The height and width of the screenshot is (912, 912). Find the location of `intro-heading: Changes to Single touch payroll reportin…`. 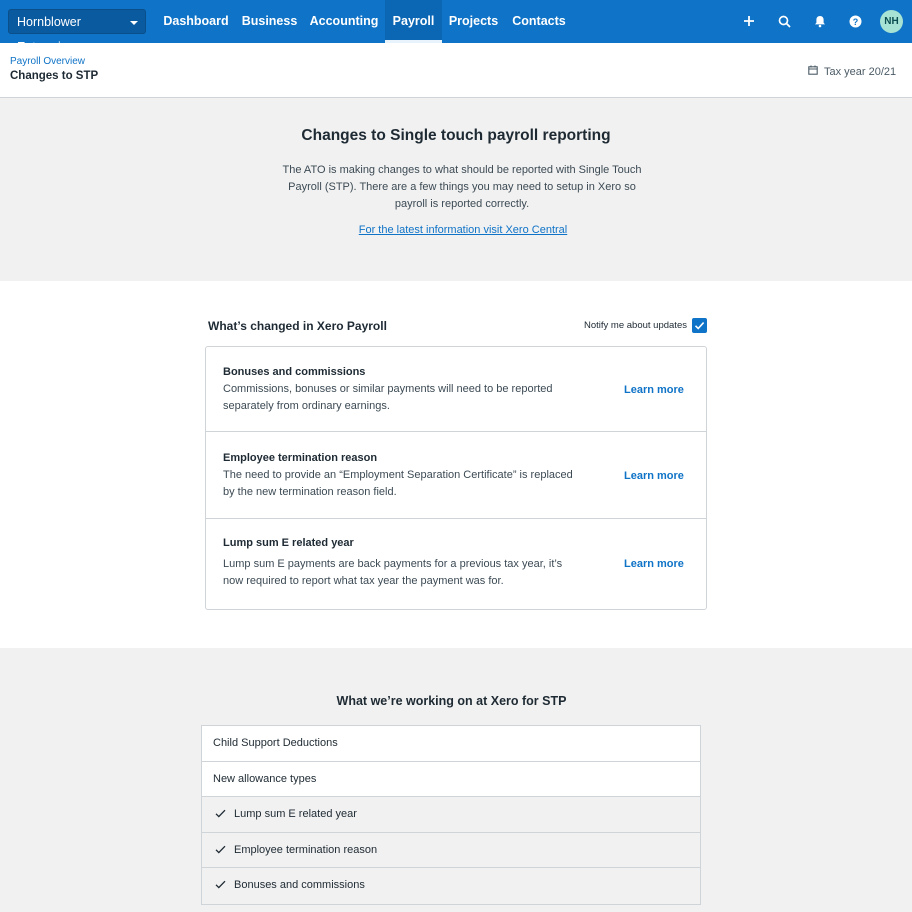

intro-heading: Changes to Single touch payroll reportin… is located at coordinates (456, 135).